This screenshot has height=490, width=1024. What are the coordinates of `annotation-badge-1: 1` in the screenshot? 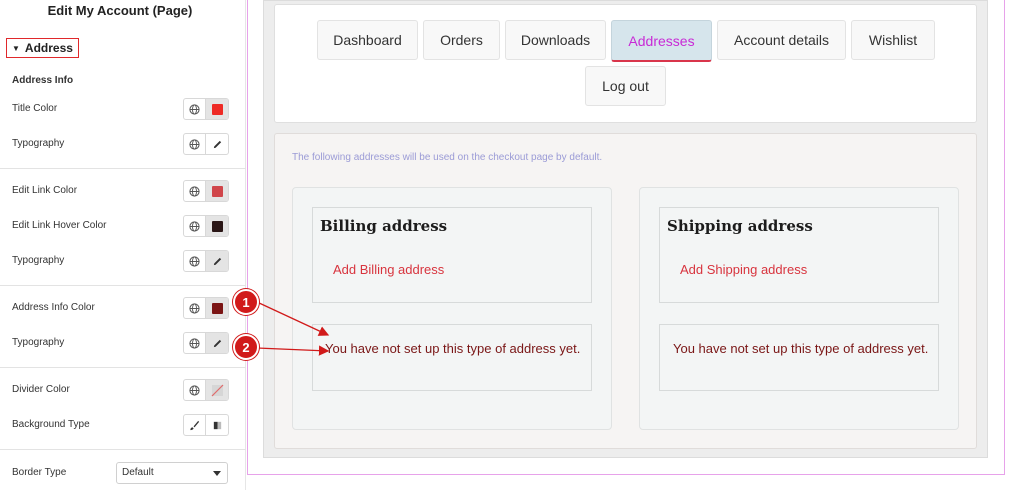 It's located at (246, 302).